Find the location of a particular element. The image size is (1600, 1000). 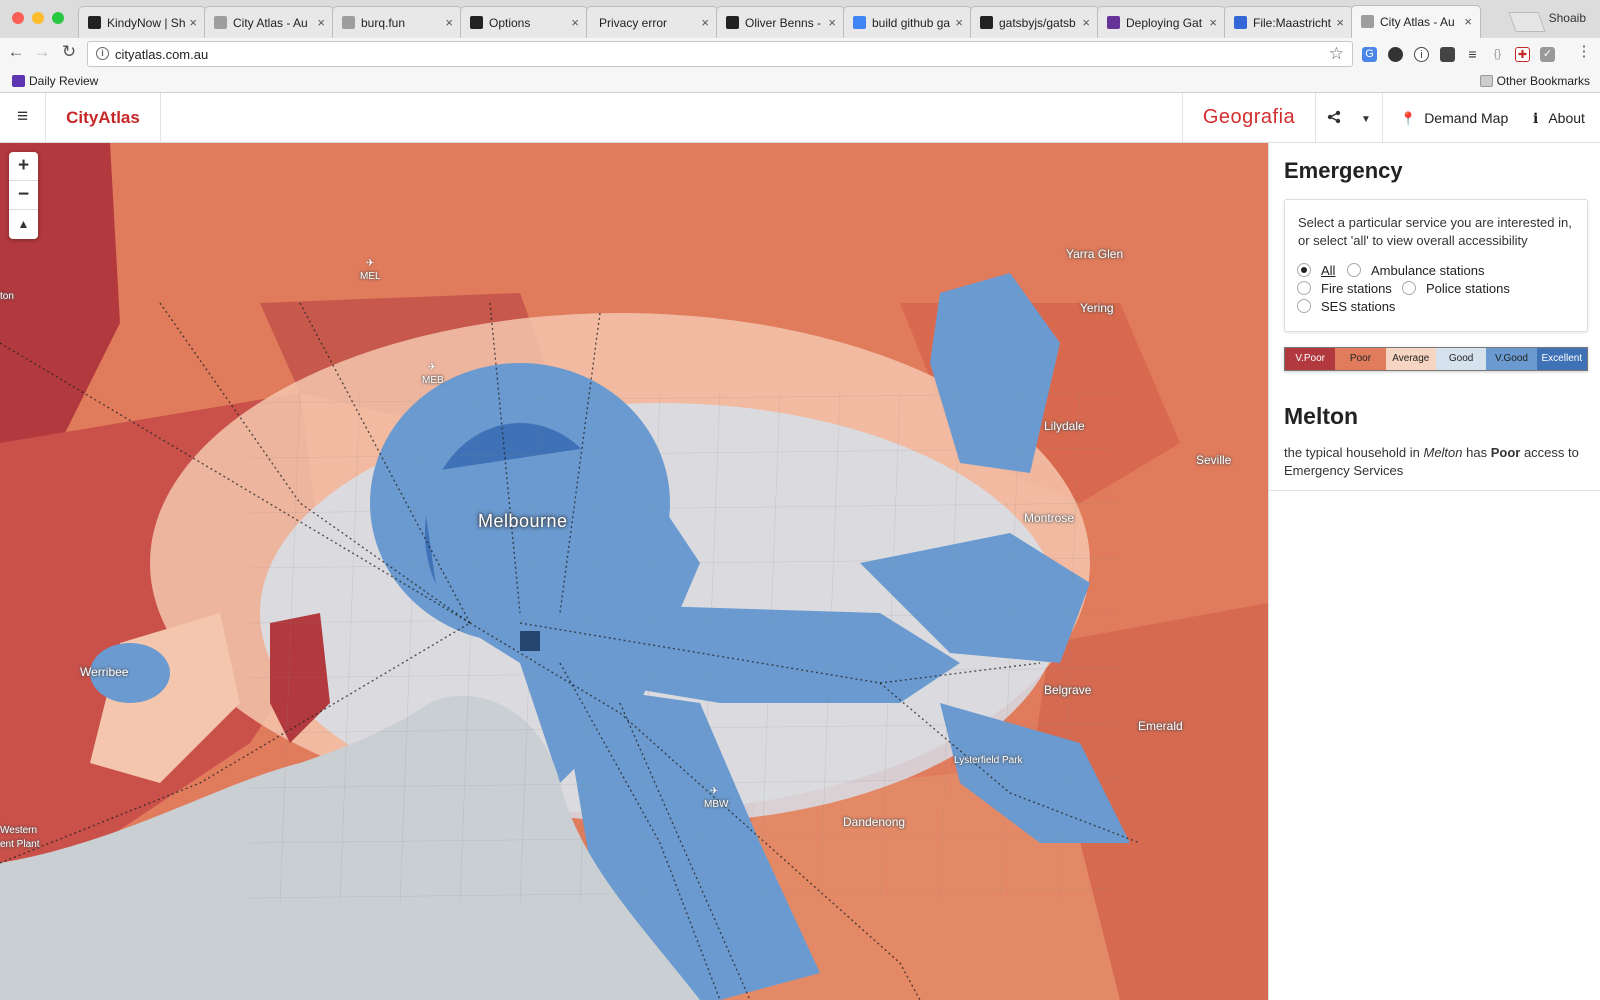

place-label: ent Plant is located at coordinates (20, 844).